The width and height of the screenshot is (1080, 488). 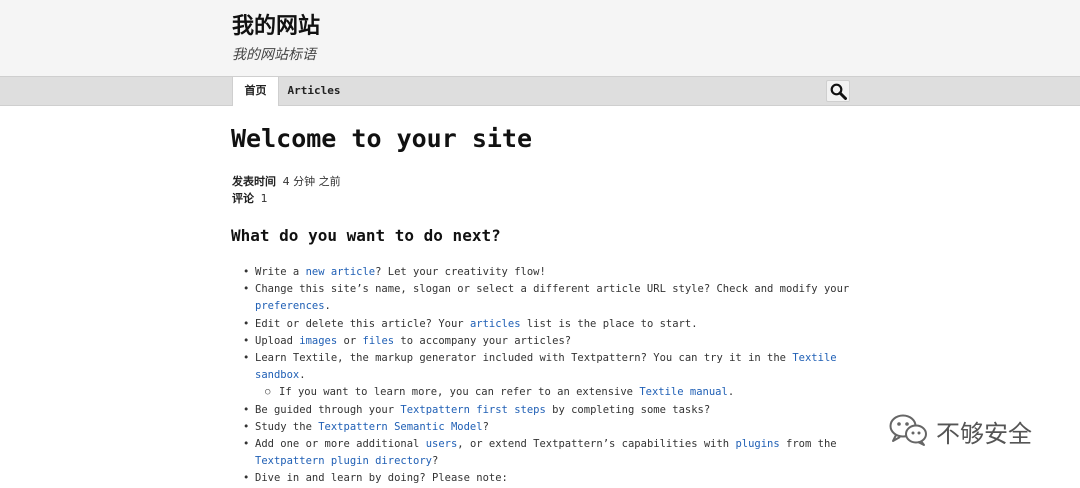 What do you see at coordinates (264, 198) in the screenshot?
I see `comments-count-link: 1` at bounding box center [264, 198].